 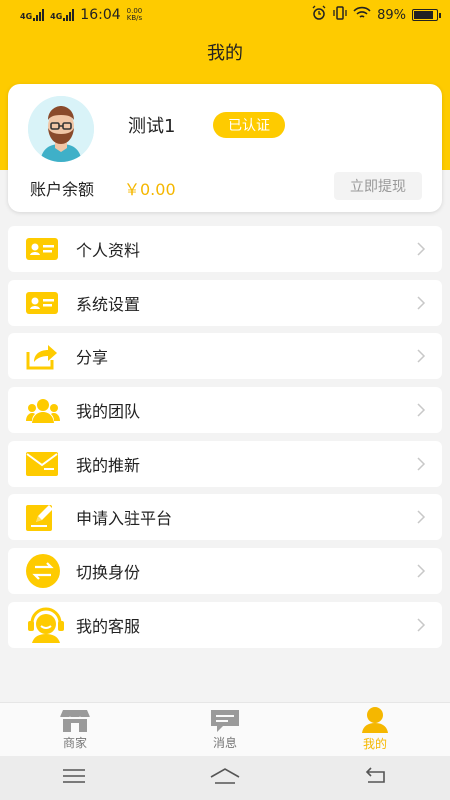 What do you see at coordinates (225, 249) in the screenshot?
I see `menu-item-profile: 个人资料` at bounding box center [225, 249].